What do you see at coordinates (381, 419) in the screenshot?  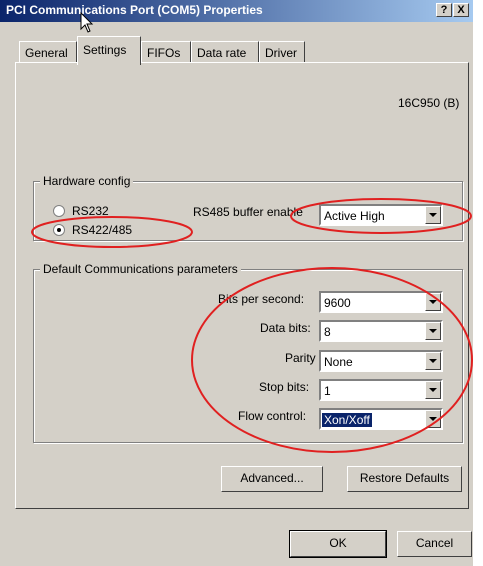 I see `flow-control-select: Xon/Xoff` at bounding box center [381, 419].